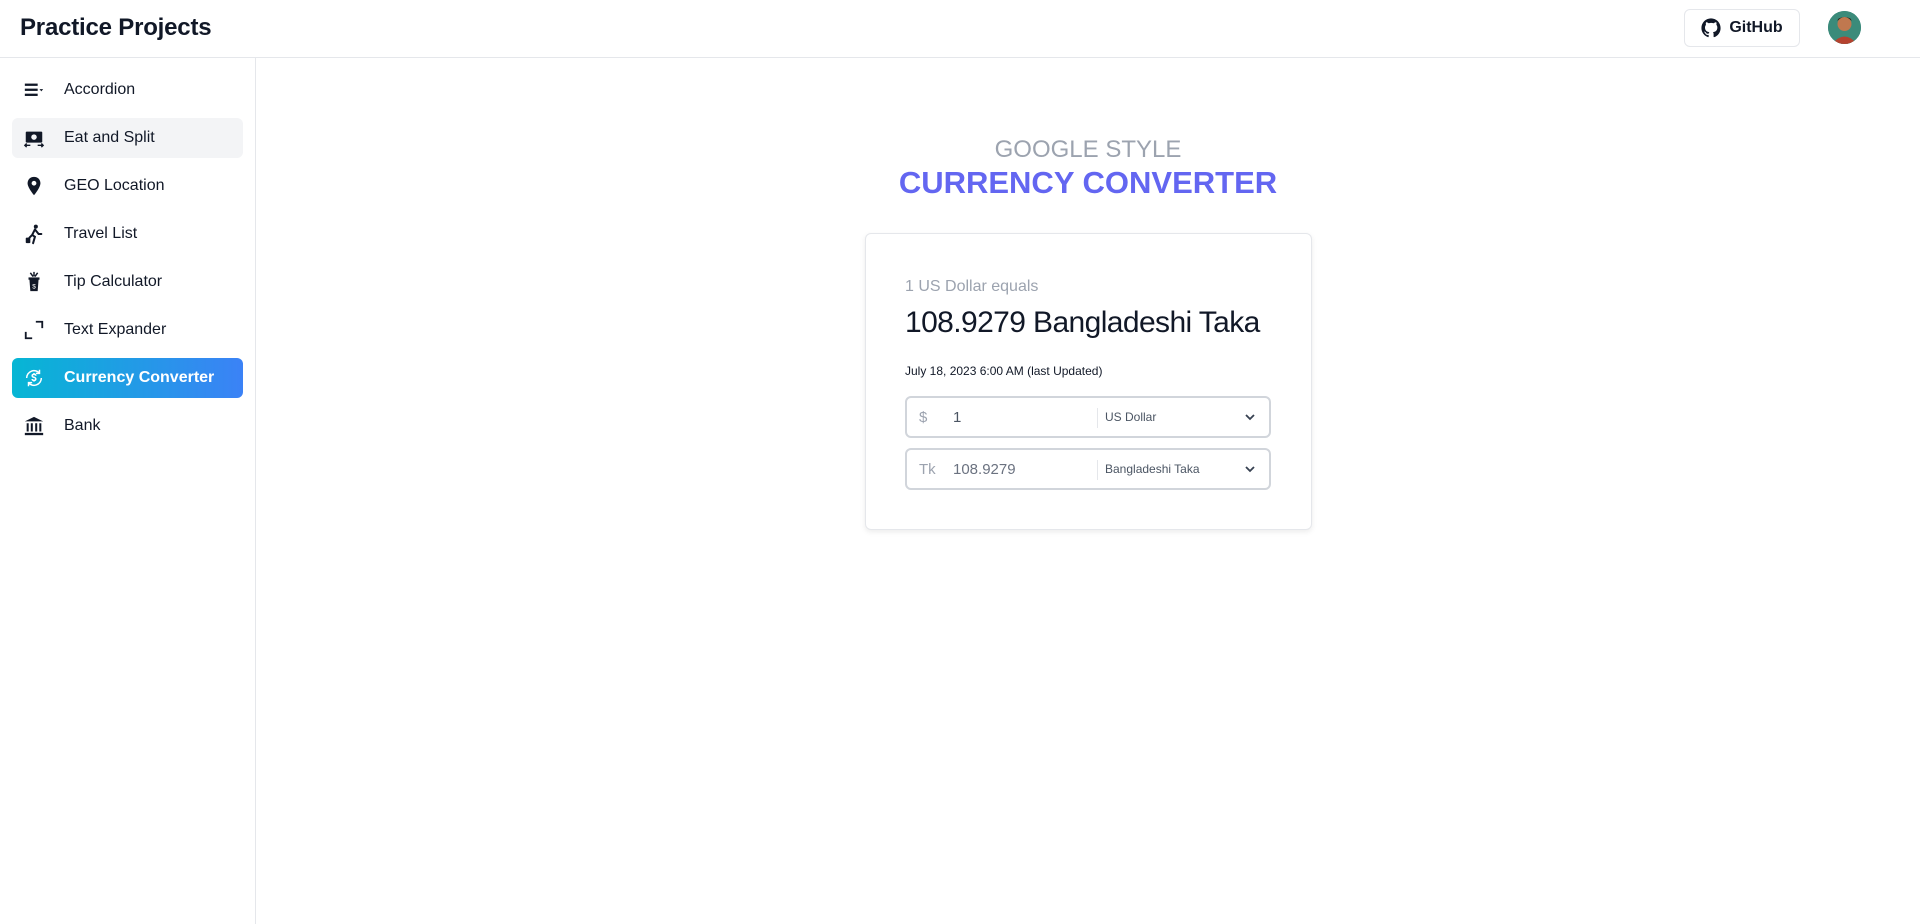 The image size is (1920, 924). What do you see at coordinates (34, 90) in the screenshot?
I see `accordion-icon` at bounding box center [34, 90].